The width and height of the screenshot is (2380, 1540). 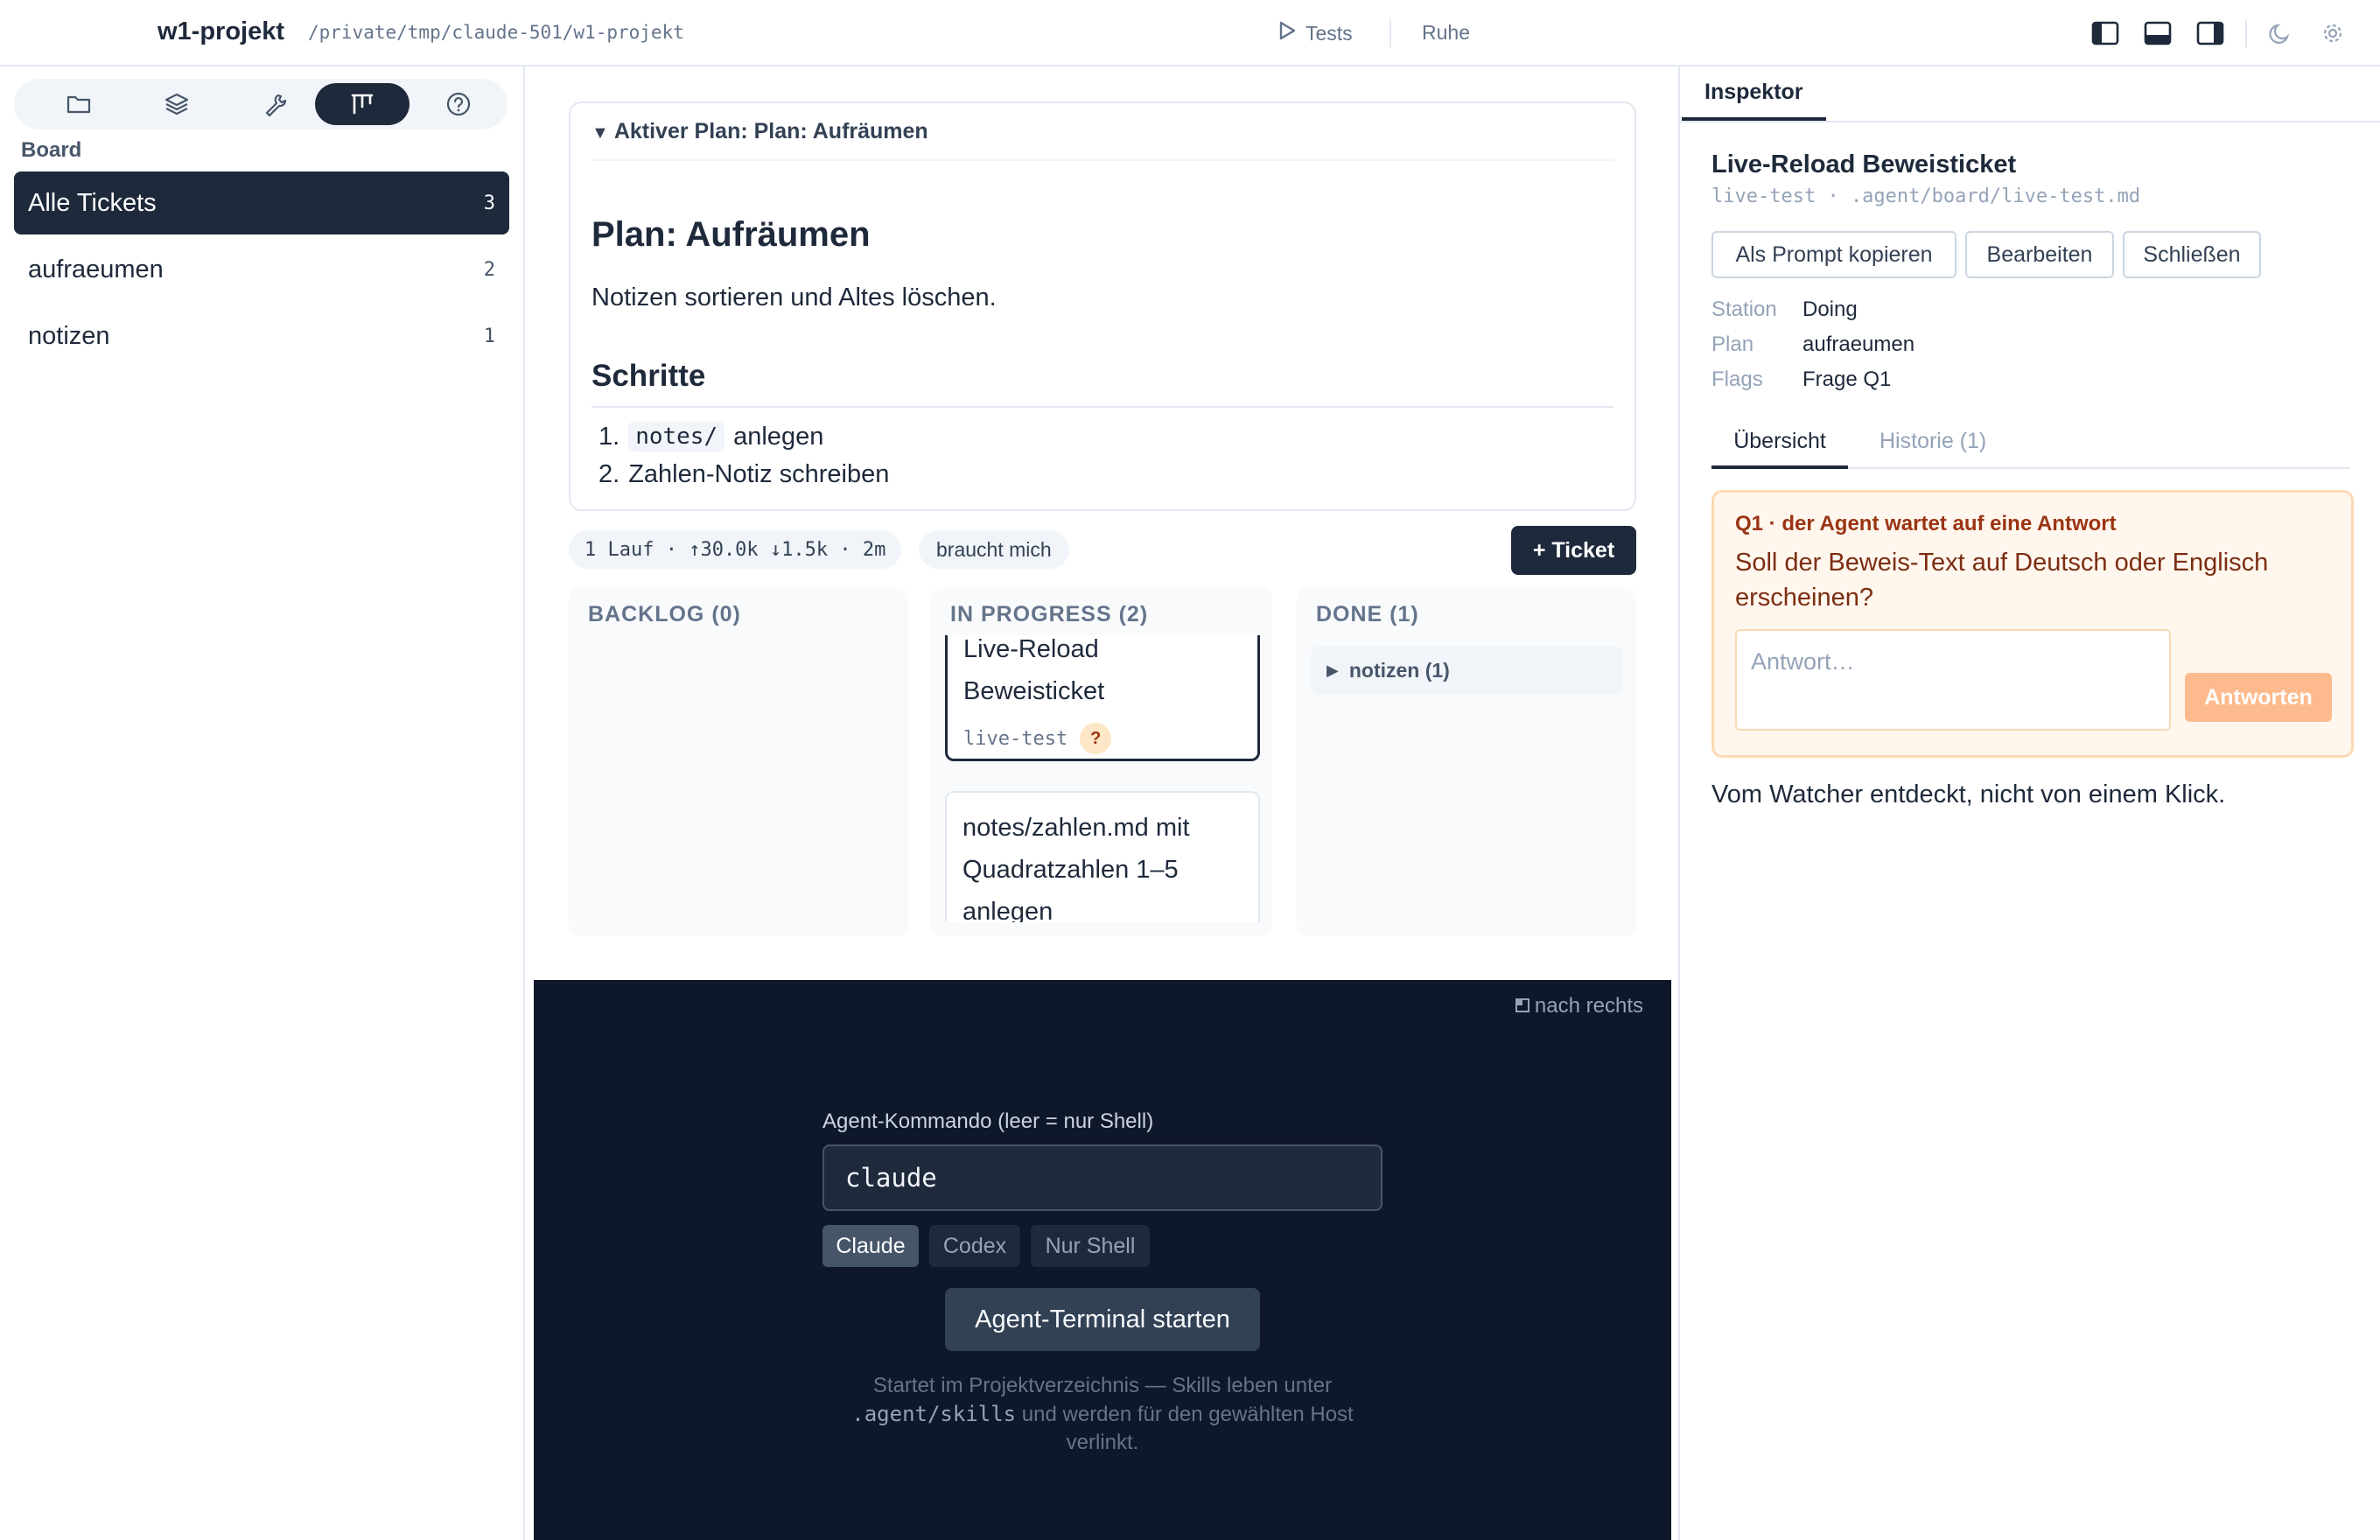 I want to click on plan-summary-label: Aktiver Plan: Plan: Aufräumen, so click(x=770, y=131).